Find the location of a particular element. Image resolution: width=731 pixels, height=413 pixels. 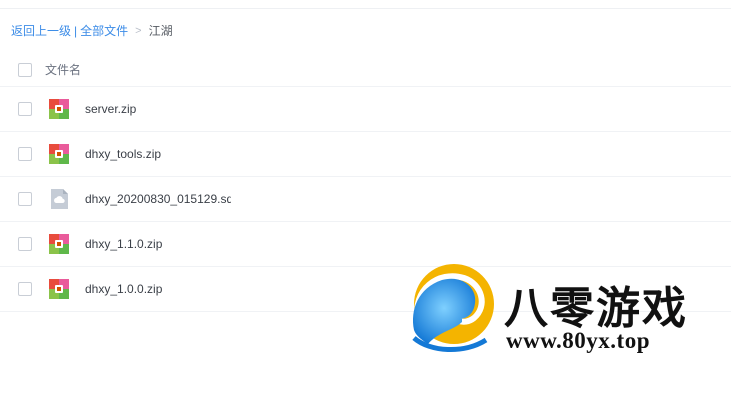

file-name: dhxy_1.1.0.zip is located at coordinates (123, 244).